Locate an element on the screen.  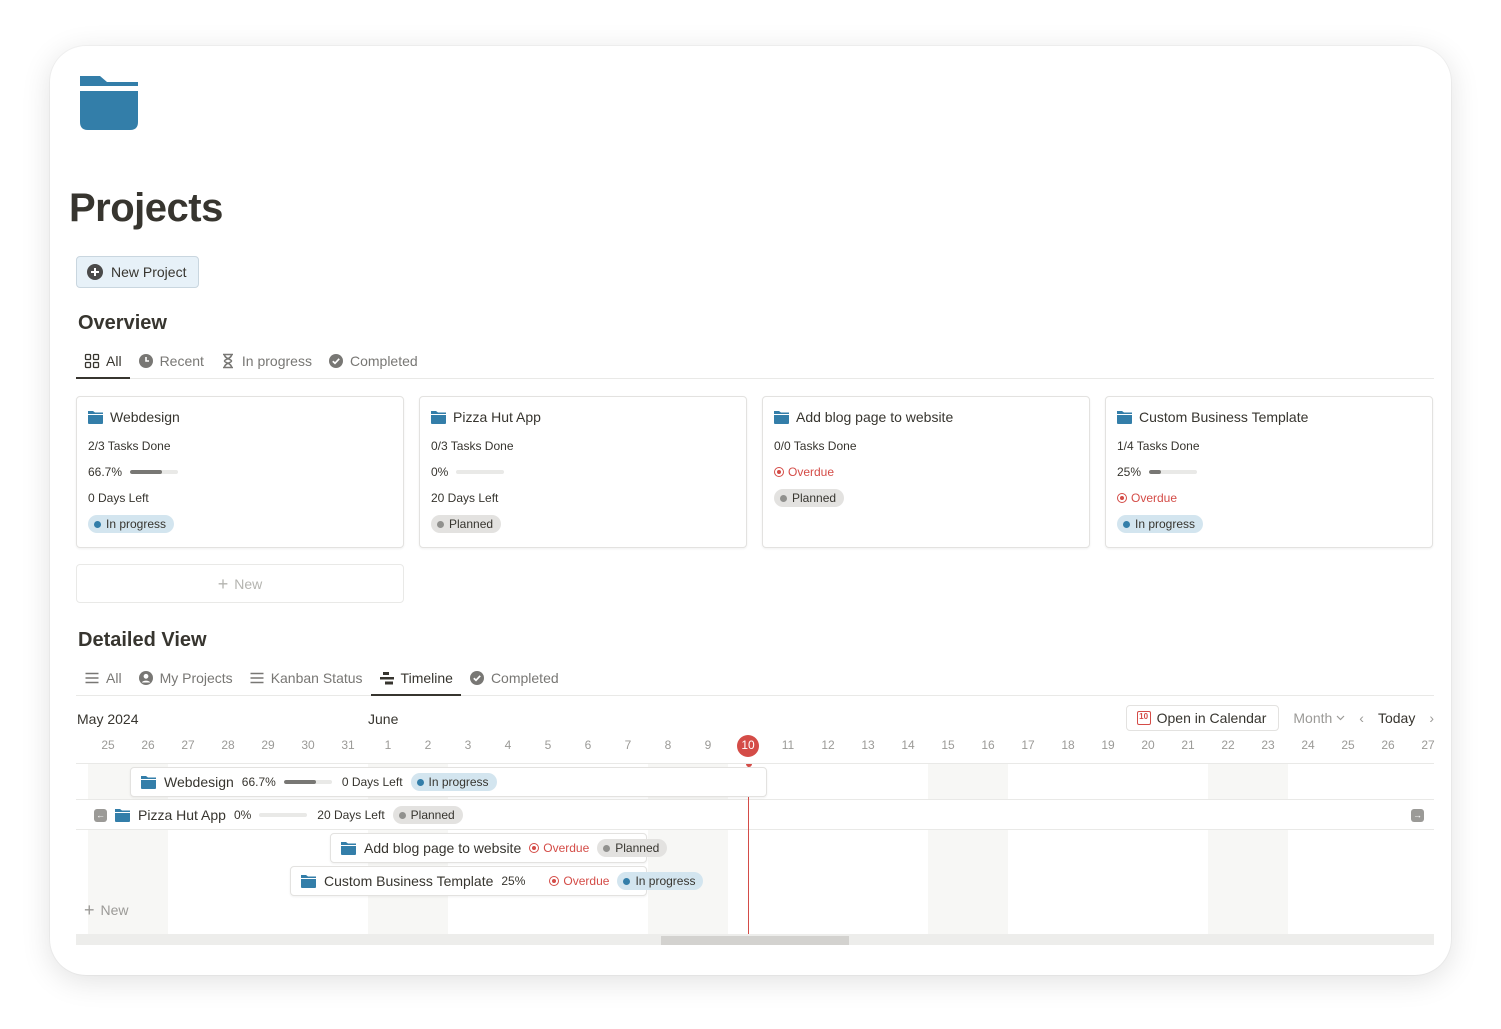
tab-label: My Projects is located at coordinates (196, 677).